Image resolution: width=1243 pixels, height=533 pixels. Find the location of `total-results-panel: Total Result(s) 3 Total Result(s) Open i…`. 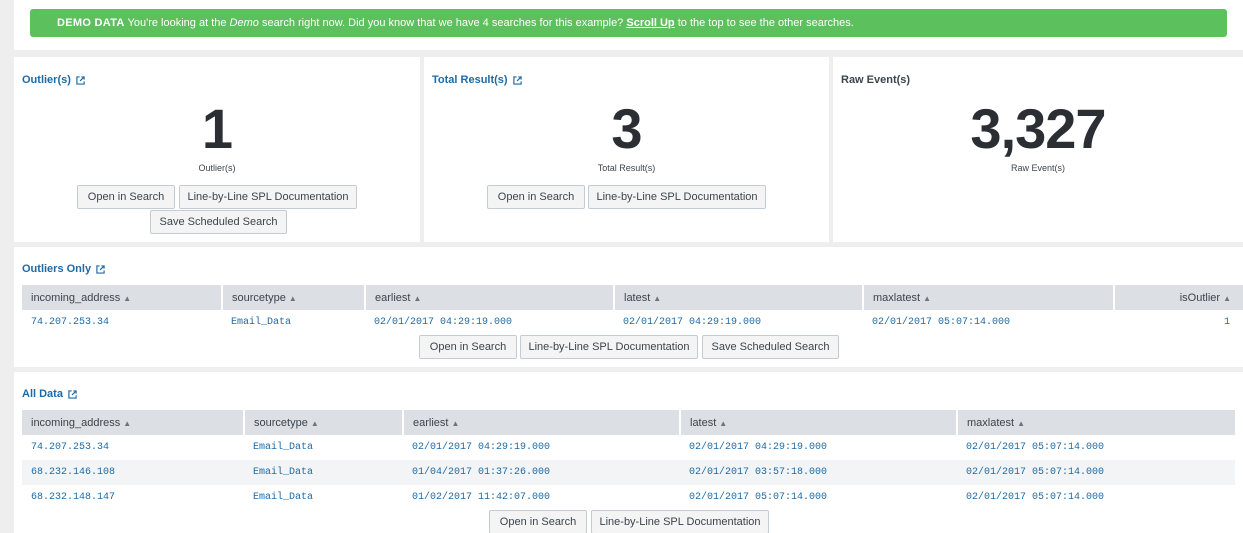

total-results-panel: Total Result(s) 3 Total Result(s) Open i… is located at coordinates (626, 149).